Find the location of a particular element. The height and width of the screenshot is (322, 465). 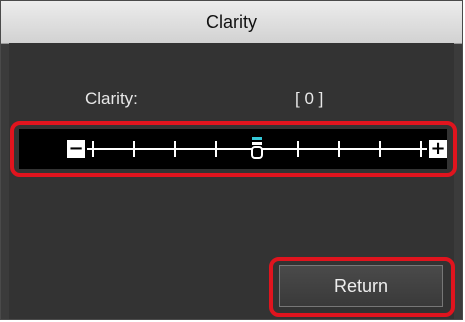

plus-icon: + is located at coordinates (438, 148).